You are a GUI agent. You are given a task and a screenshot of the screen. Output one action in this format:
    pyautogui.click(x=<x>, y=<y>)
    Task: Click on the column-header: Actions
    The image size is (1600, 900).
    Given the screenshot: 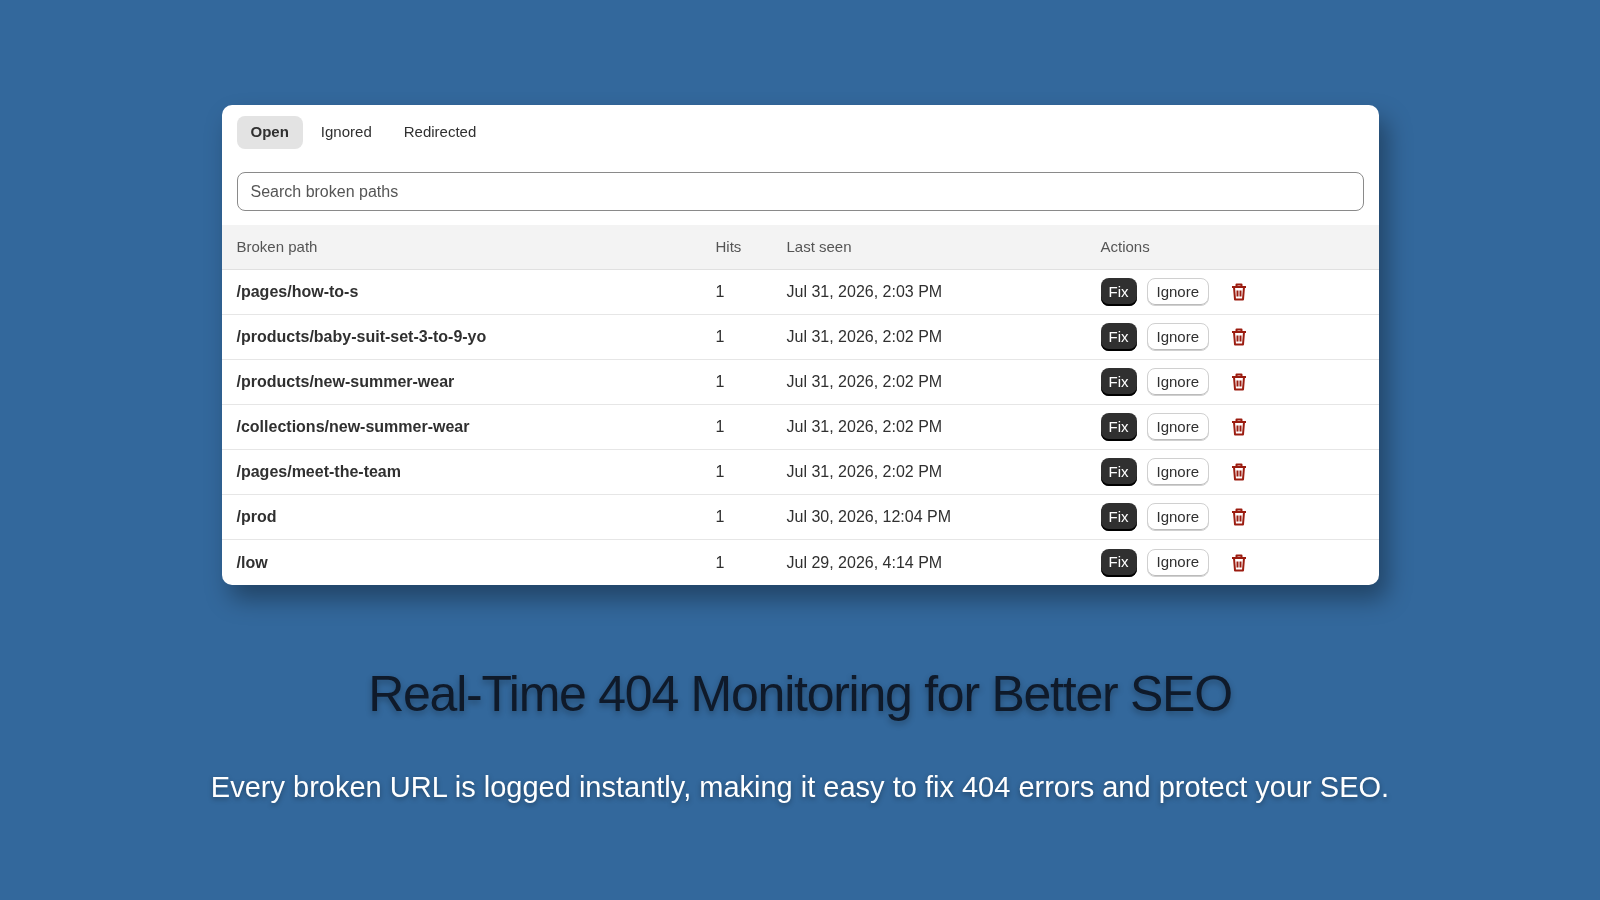 What is the action you would take?
    pyautogui.click(x=1125, y=246)
    